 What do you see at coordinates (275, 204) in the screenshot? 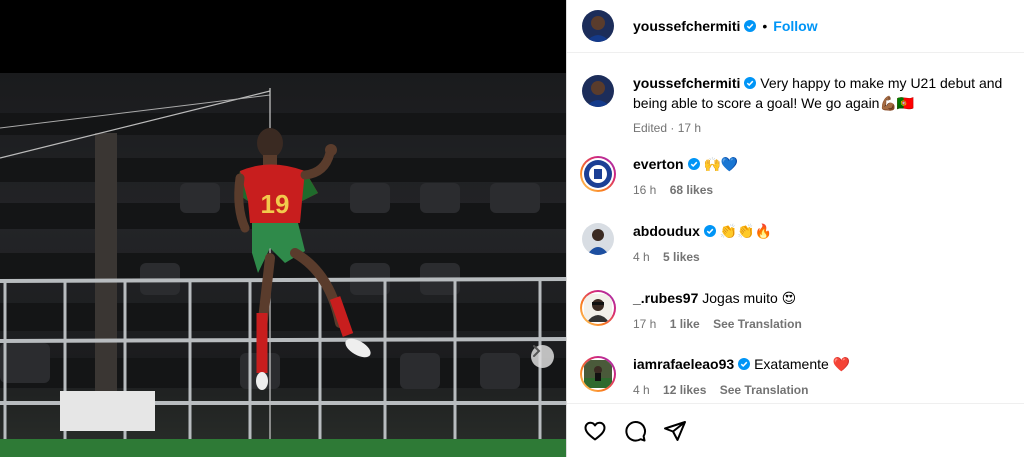
I see `jersey-number: 19` at bounding box center [275, 204].